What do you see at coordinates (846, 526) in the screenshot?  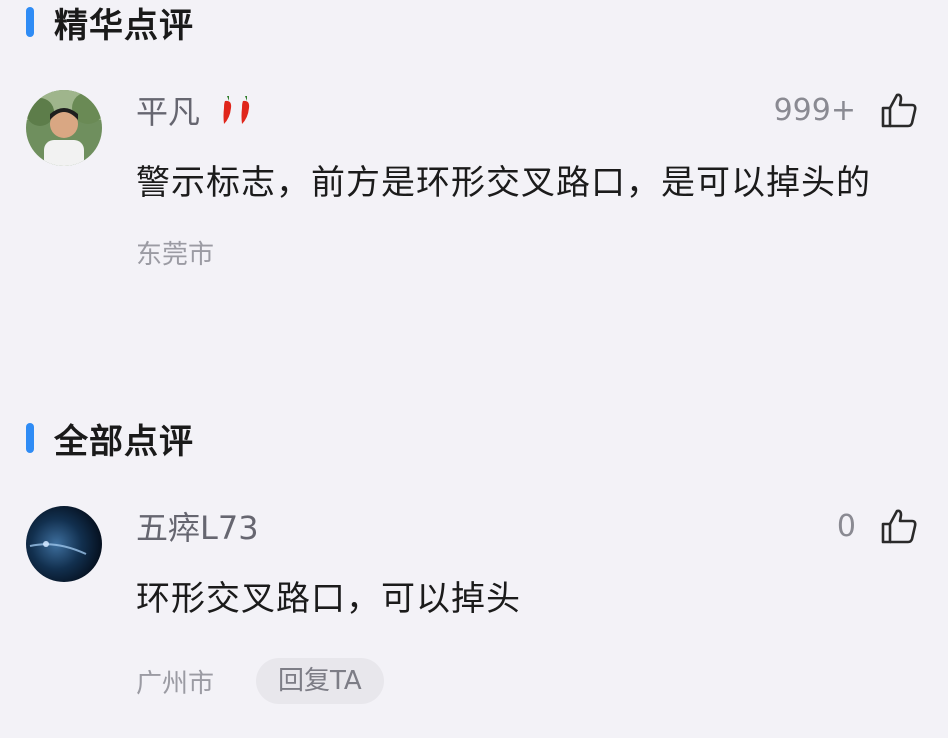 I see `like-count: 0` at bounding box center [846, 526].